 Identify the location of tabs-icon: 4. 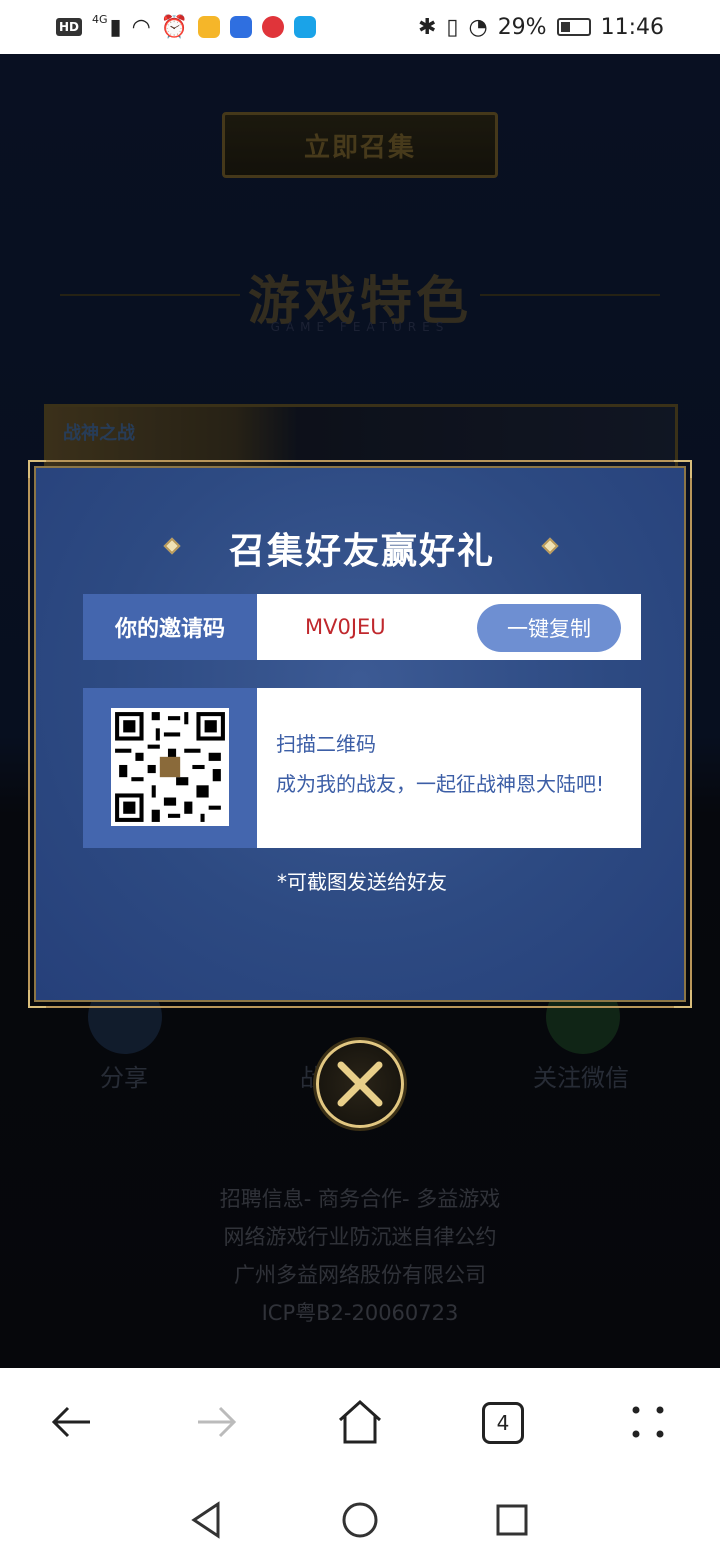
(503, 1423).